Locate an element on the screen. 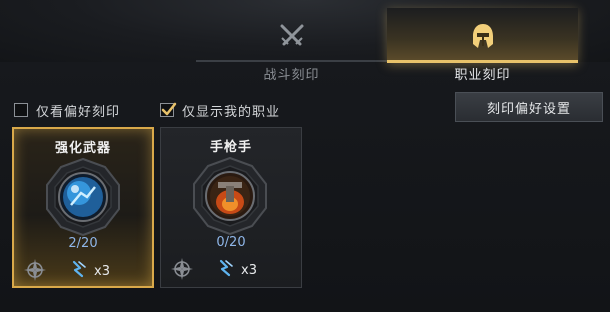 This screenshot has width=610, height=312. preferred-only-label: 仅看偏好刻印 is located at coordinates (78, 112).